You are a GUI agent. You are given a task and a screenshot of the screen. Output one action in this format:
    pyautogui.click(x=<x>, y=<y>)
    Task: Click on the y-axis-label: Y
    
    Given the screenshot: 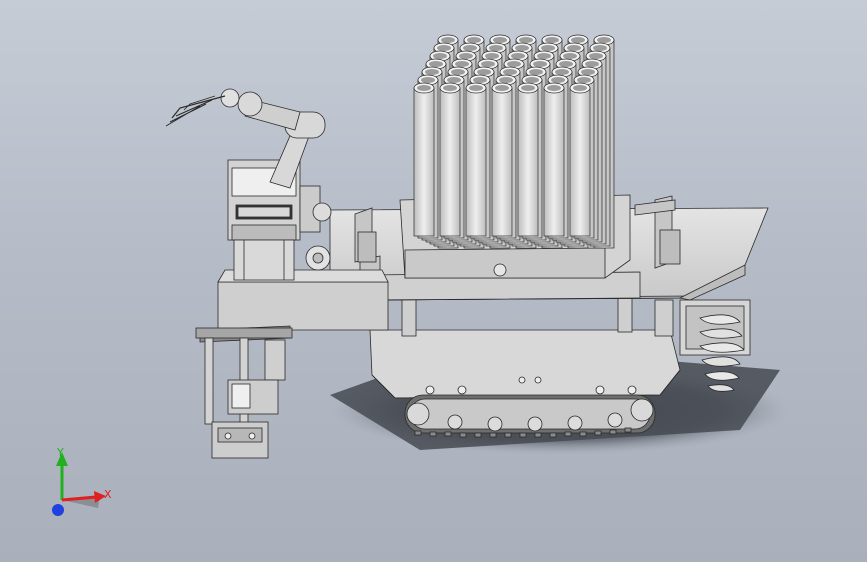 What is the action you would take?
    pyautogui.click(x=60, y=452)
    